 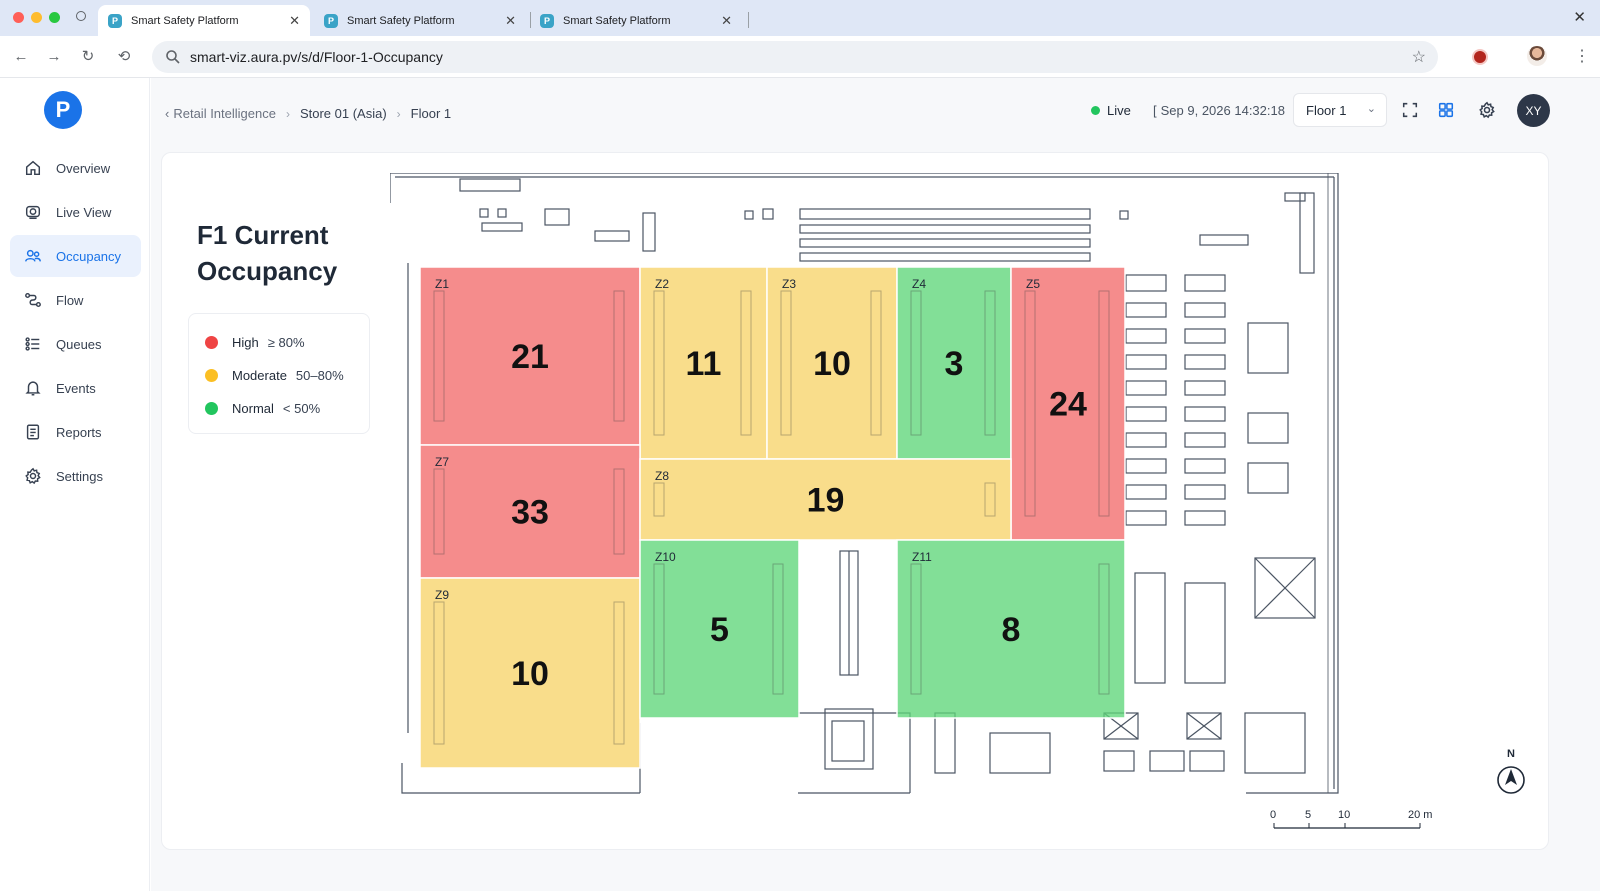 I want to click on sidebar-item-label: Events, so click(x=76, y=388).